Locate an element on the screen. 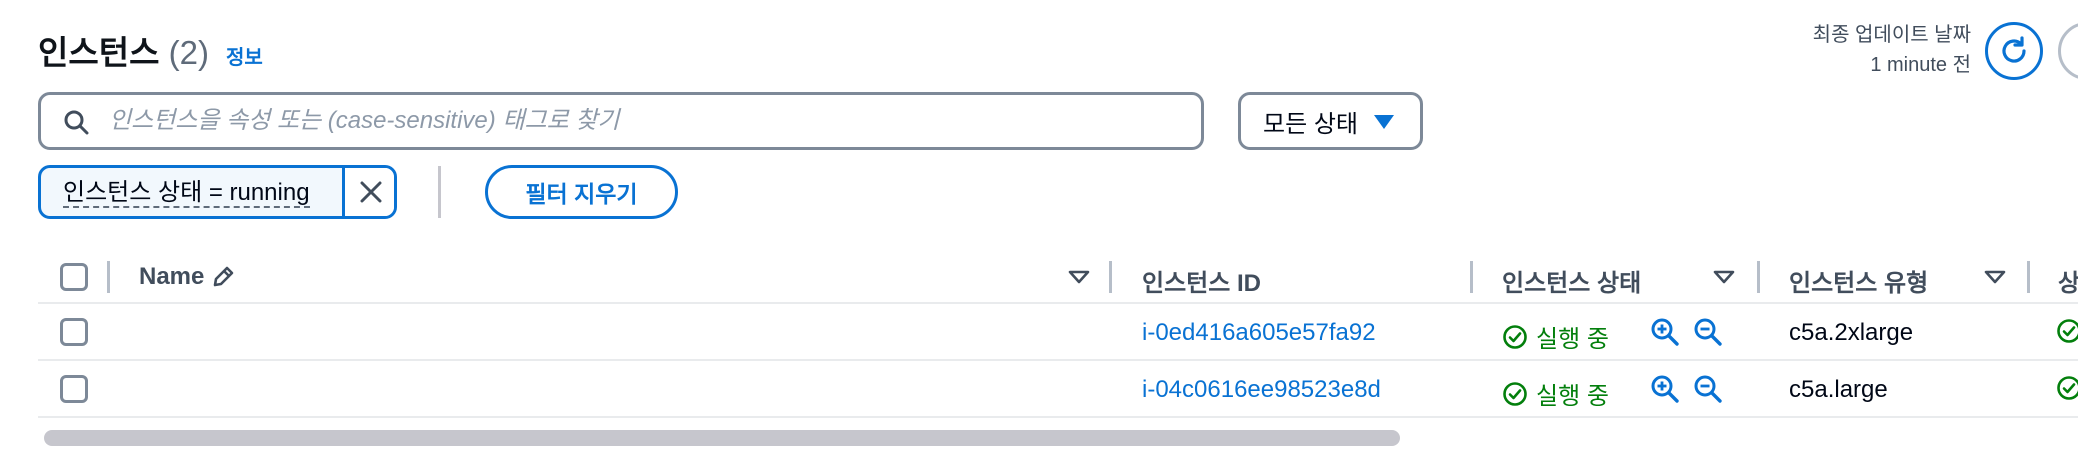 The height and width of the screenshot is (472, 2078). select-all-checkbox is located at coordinates (74, 277).